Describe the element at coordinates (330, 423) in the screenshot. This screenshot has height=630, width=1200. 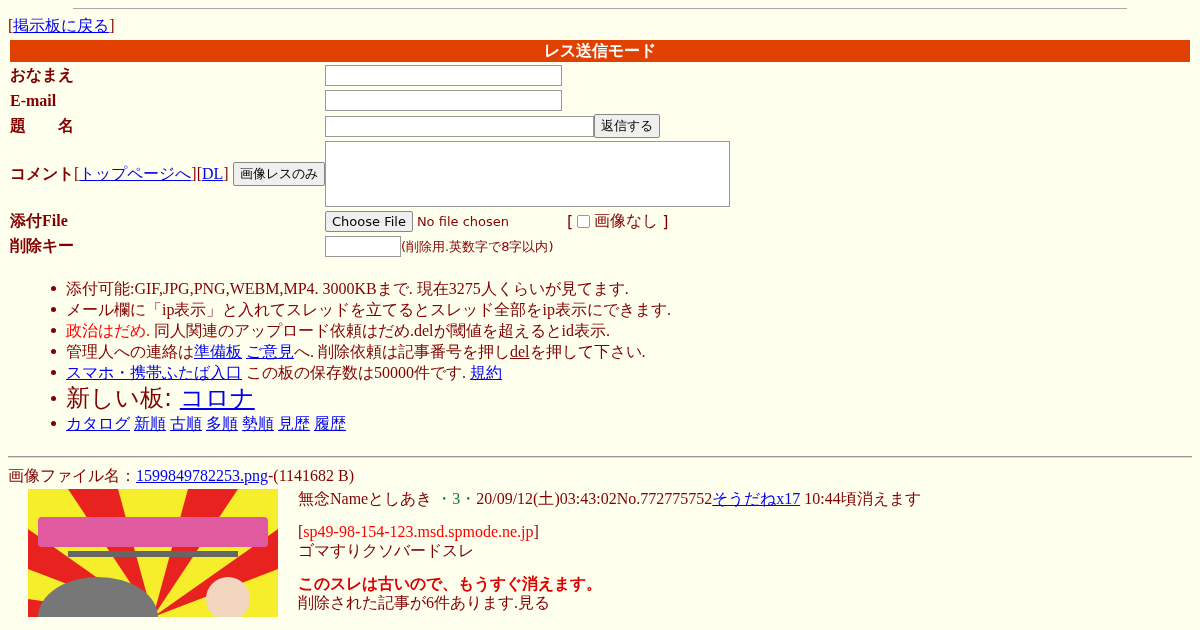
I see `link: 履歴` at that location.